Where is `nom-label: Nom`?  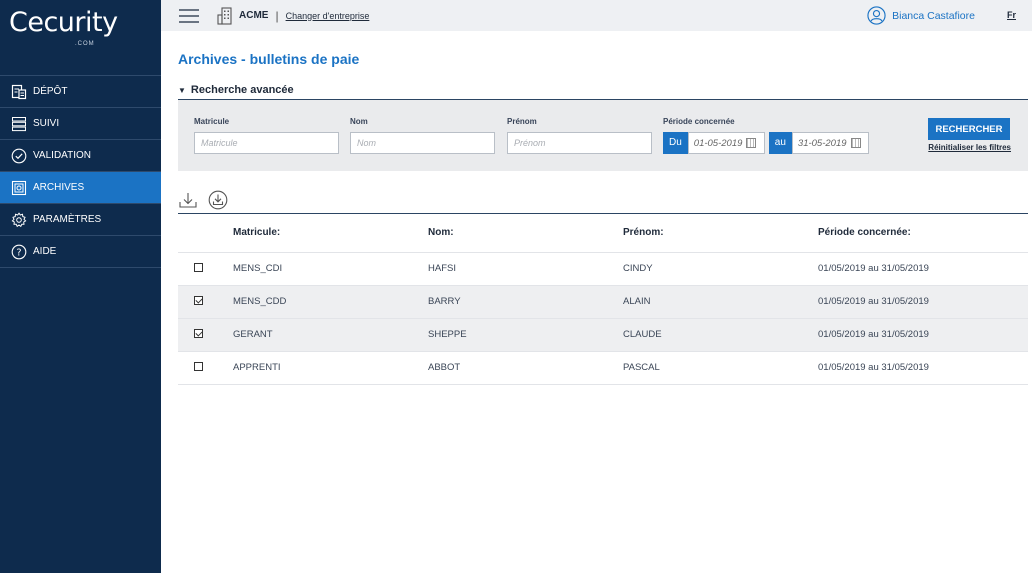 nom-label: Nom is located at coordinates (359, 121).